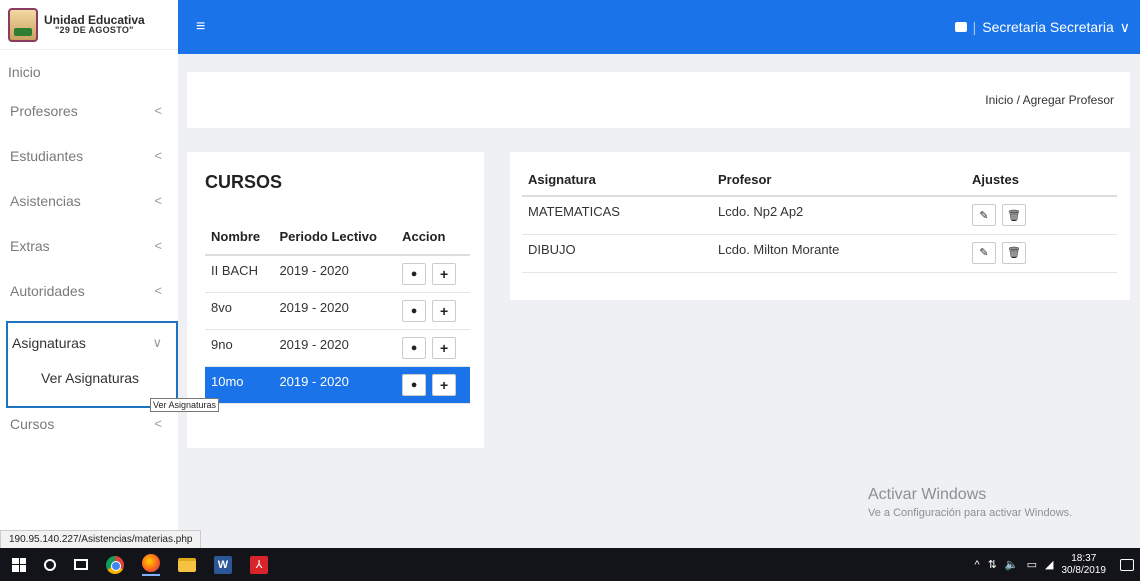  I want to click on notification-icon, so click(1127, 564).